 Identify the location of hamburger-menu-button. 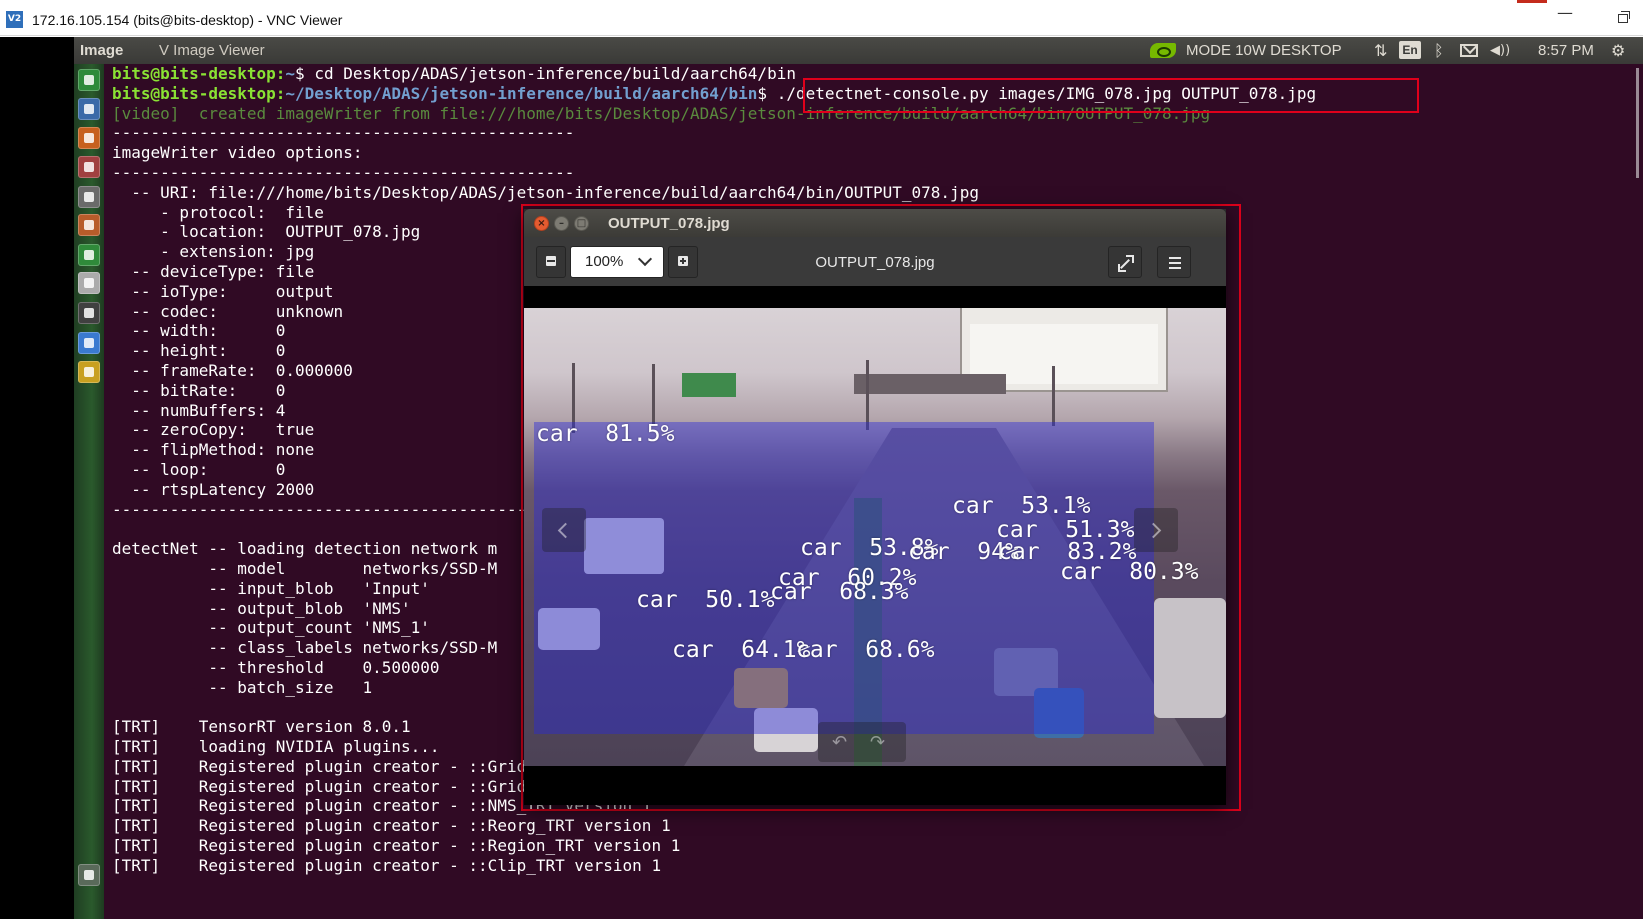
(1174, 262).